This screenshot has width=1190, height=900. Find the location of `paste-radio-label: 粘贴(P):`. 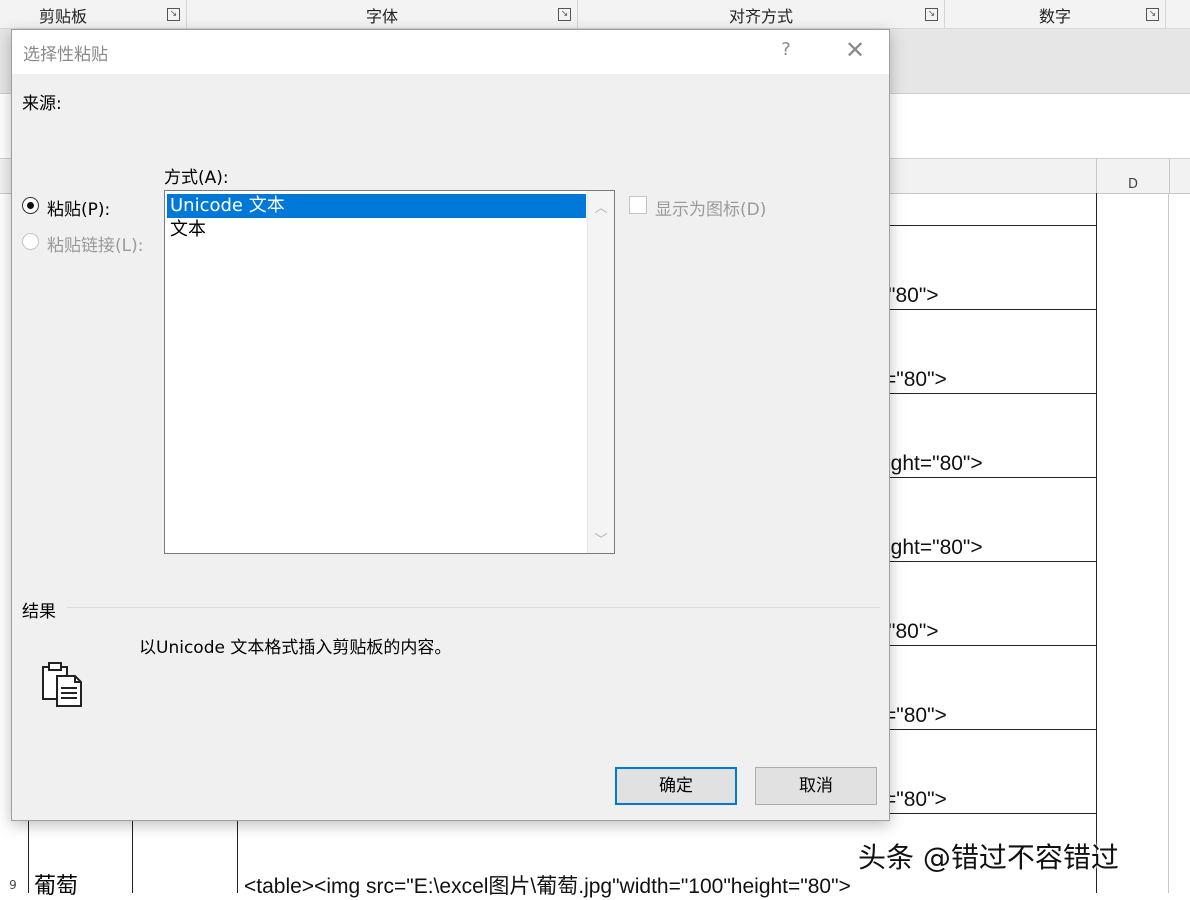

paste-radio-label: 粘贴(P): is located at coordinates (78, 207).